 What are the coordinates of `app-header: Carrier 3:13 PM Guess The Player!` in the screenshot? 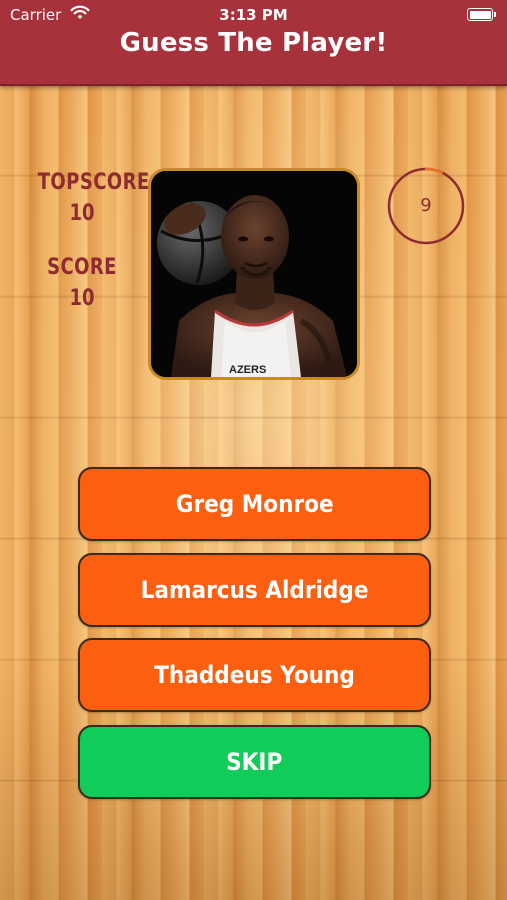 It's located at (253, 43).